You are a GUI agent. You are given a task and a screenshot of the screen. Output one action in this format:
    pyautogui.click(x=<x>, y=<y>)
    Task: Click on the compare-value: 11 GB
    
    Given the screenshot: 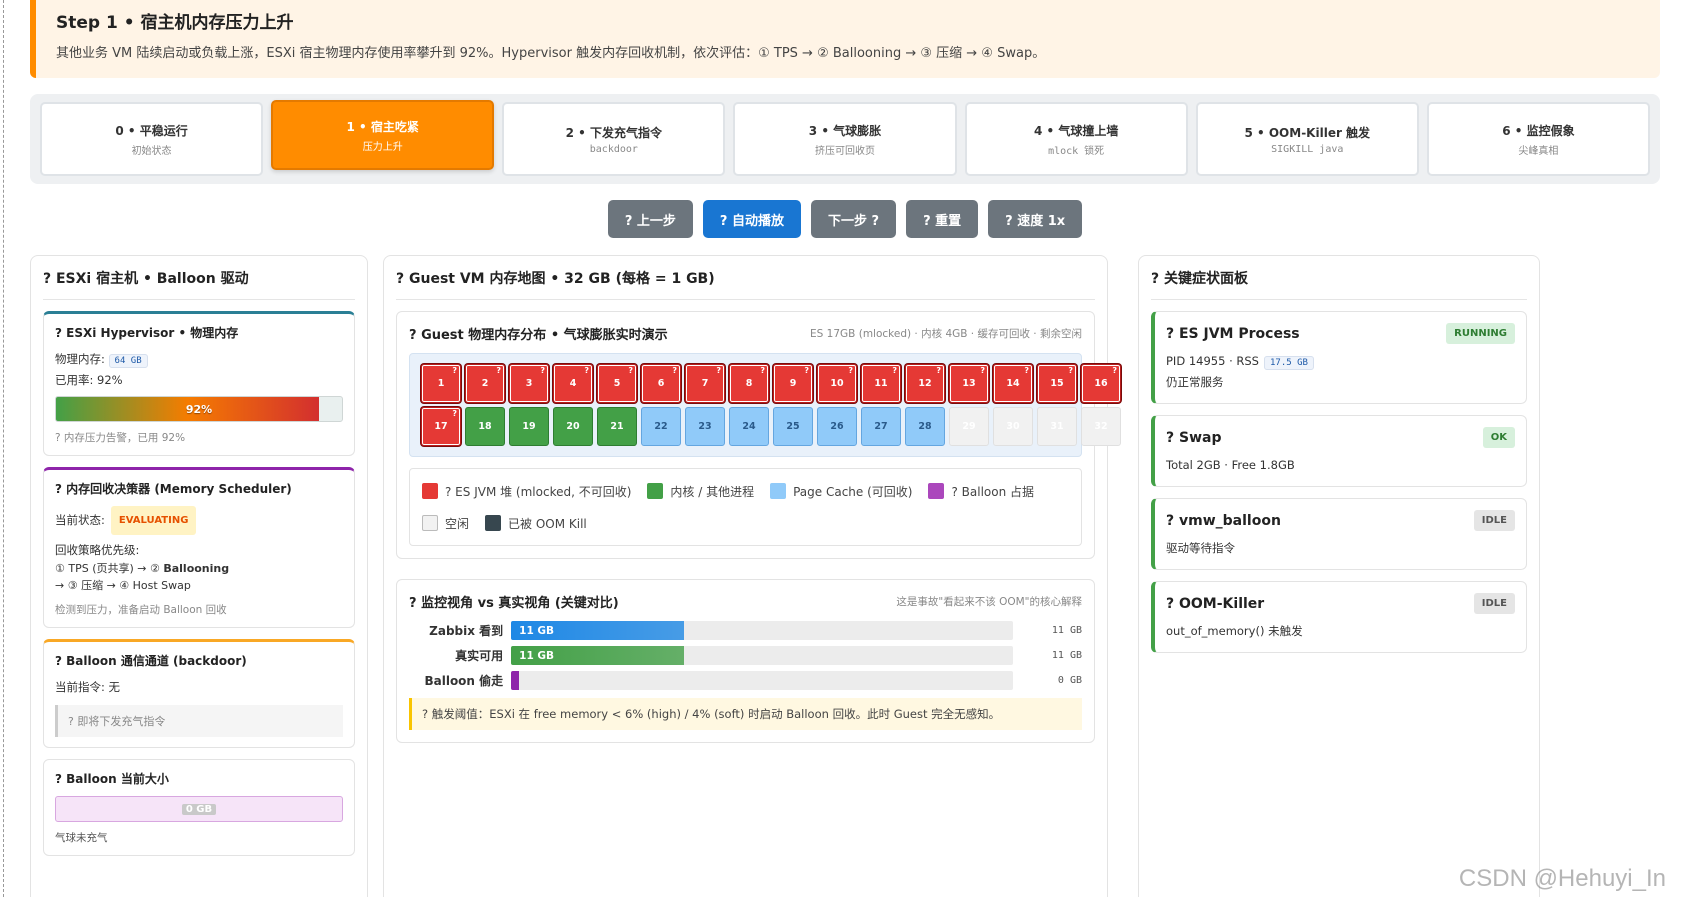 What is the action you would take?
    pyautogui.click(x=1066, y=655)
    